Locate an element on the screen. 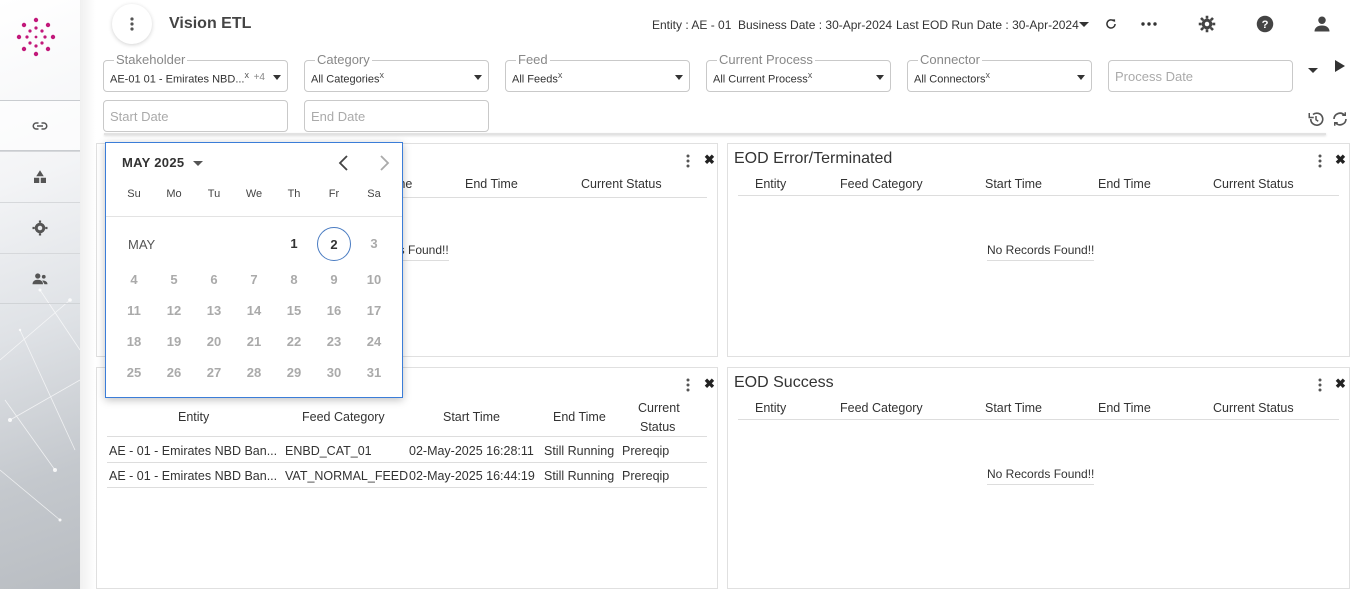 This screenshot has height=589, width=1366. clear-feed: x is located at coordinates (560, 75).